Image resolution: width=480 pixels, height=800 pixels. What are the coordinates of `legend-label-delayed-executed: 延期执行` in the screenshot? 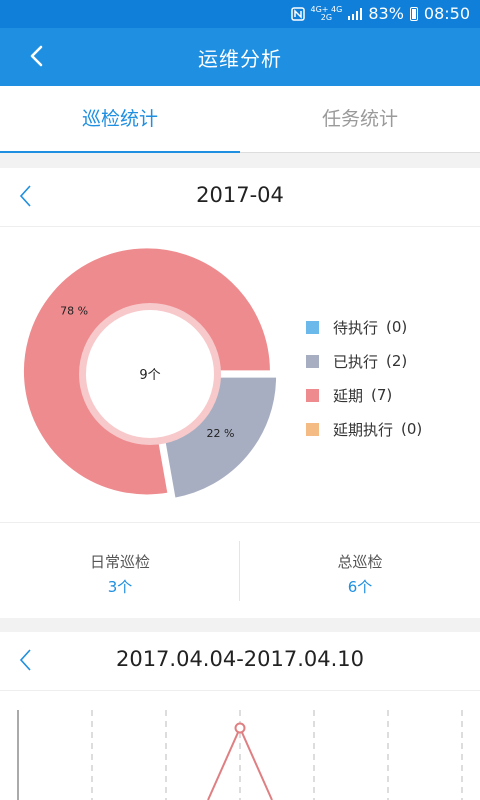 It's located at (363, 429).